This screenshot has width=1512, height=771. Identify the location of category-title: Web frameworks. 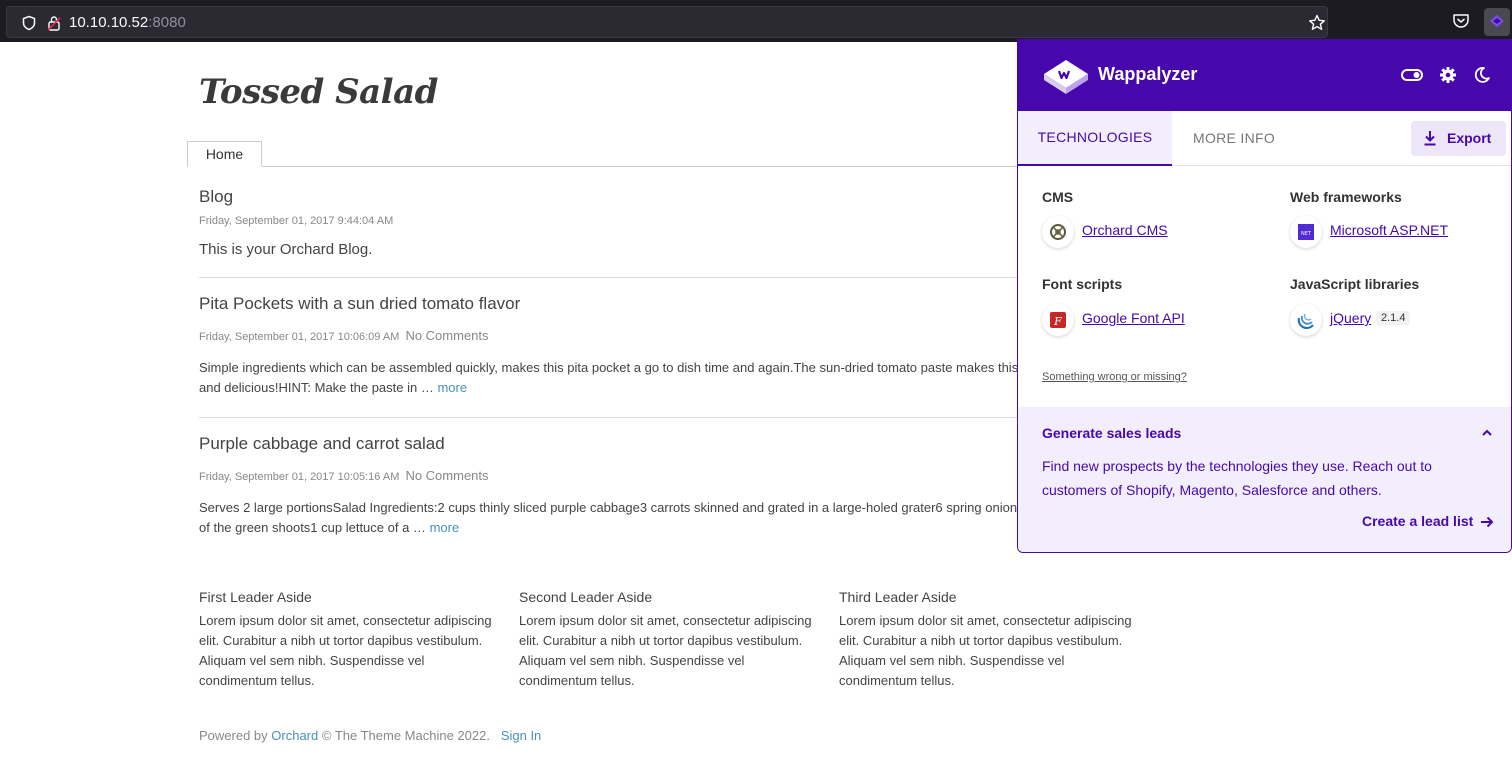
(1346, 197).